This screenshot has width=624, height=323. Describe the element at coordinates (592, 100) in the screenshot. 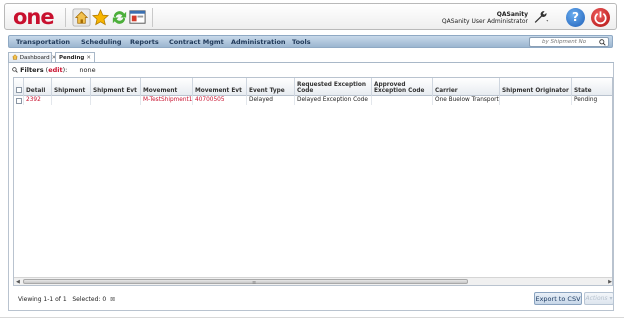

I see `cell-state: Pending` at that location.